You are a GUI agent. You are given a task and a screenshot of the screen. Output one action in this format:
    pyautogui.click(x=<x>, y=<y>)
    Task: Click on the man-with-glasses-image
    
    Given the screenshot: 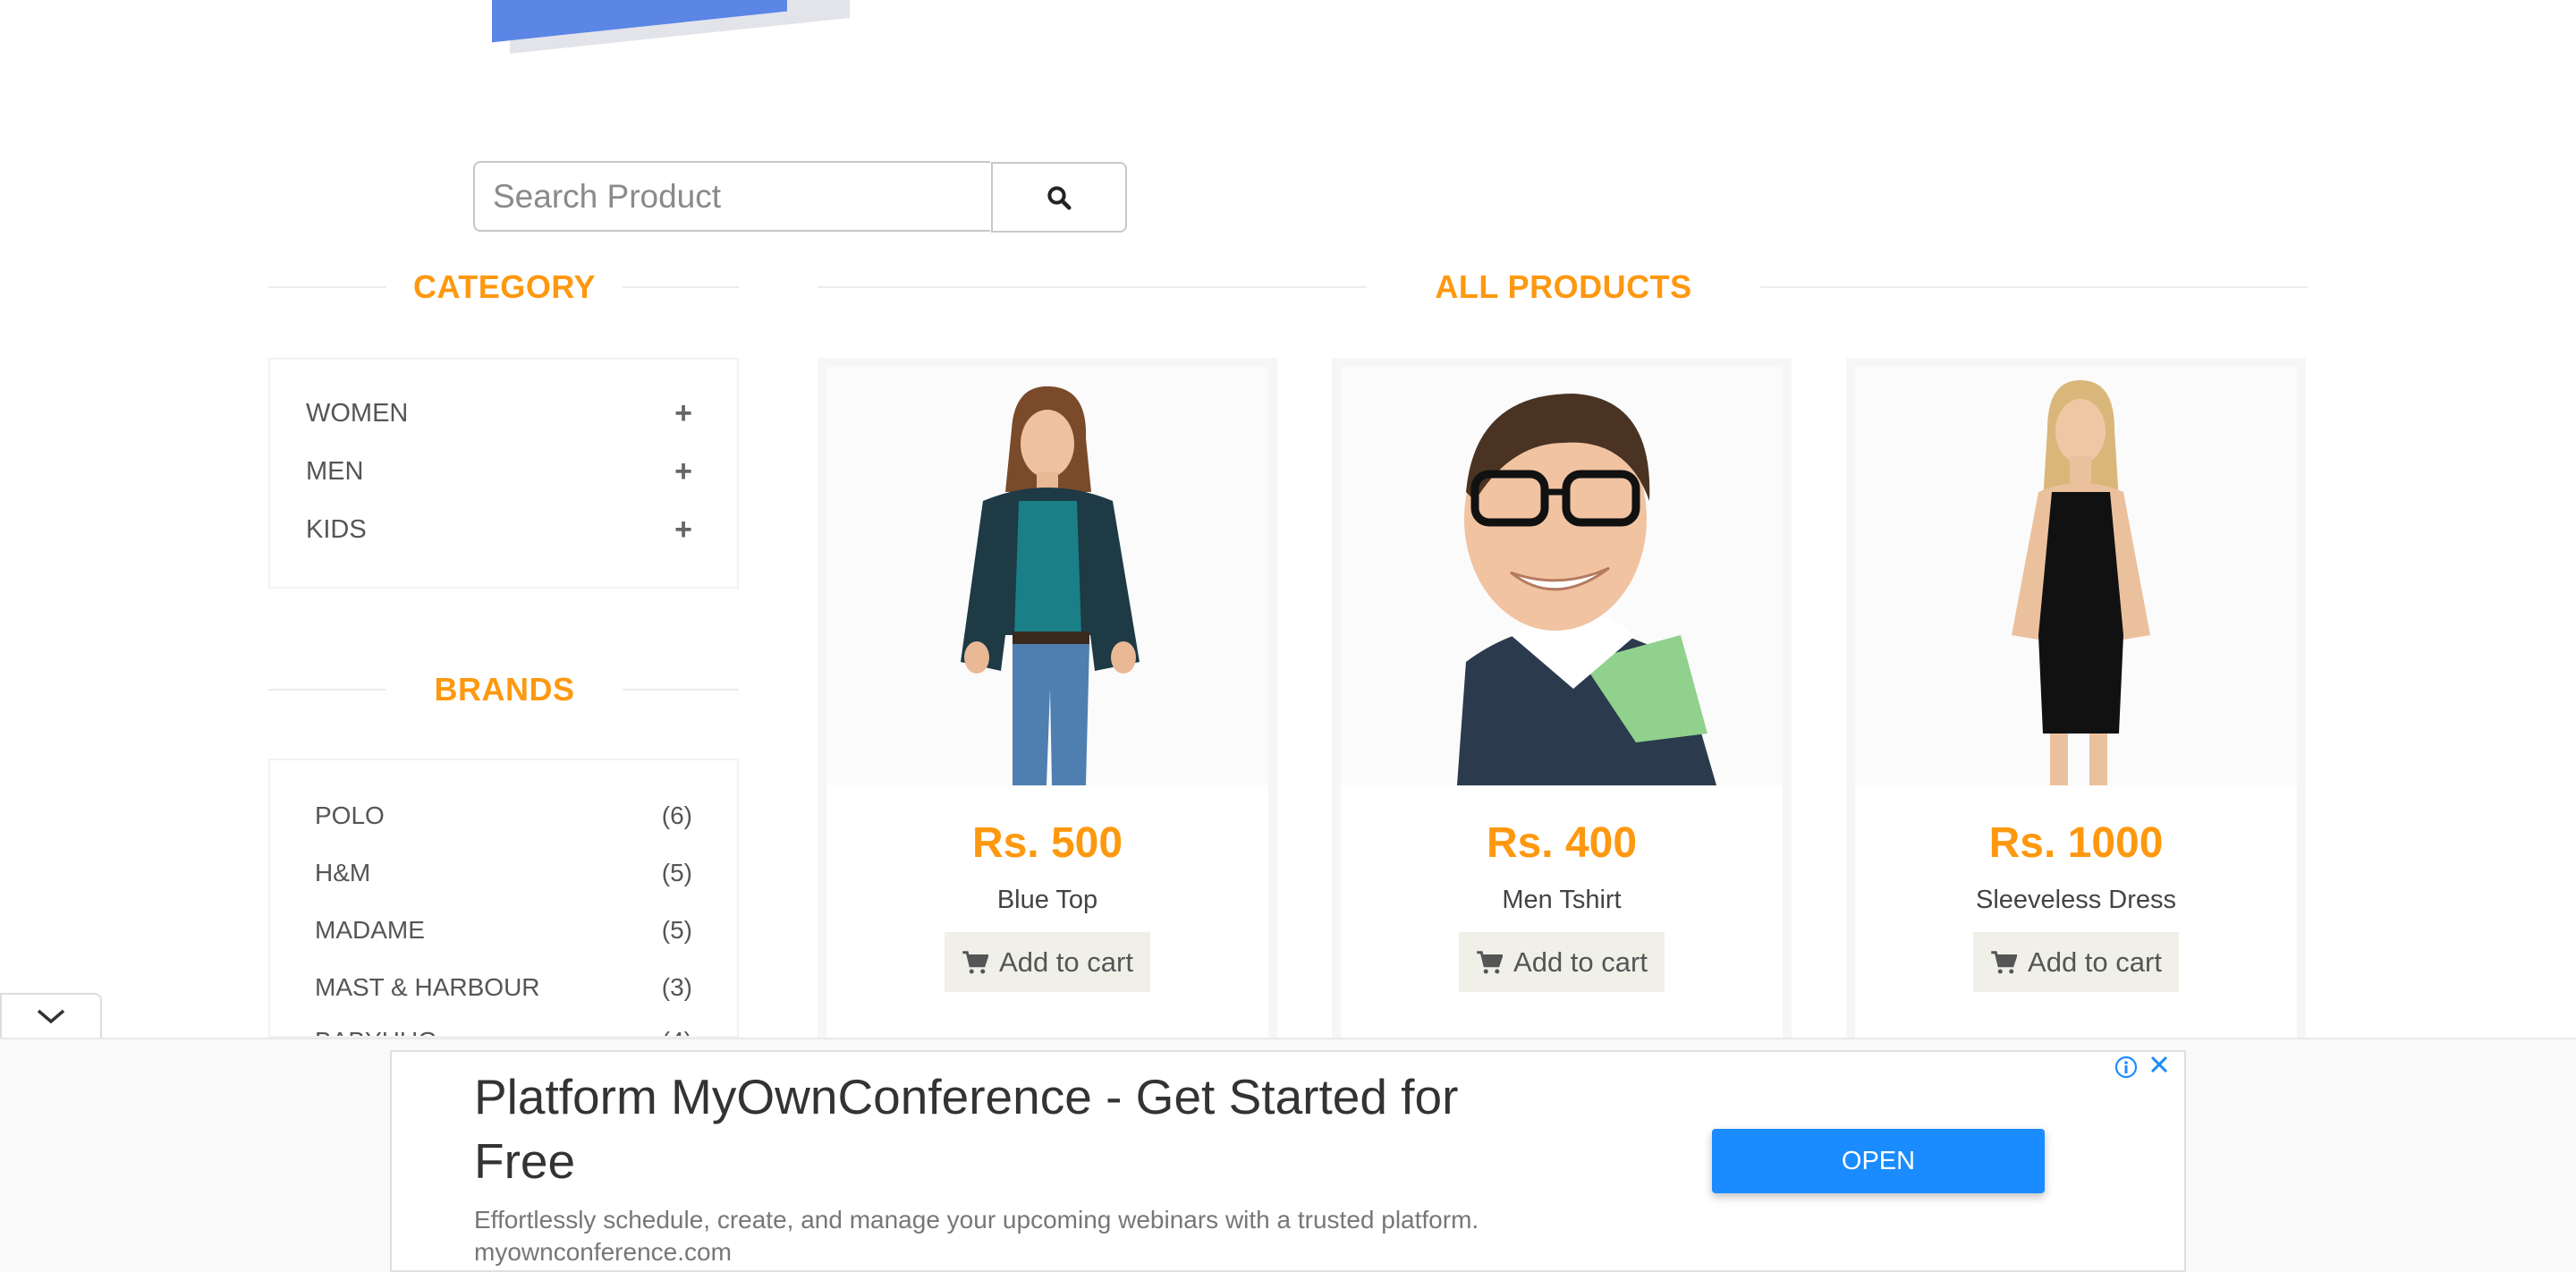 What is the action you would take?
    pyautogui.click(x=1562, y=576)
    